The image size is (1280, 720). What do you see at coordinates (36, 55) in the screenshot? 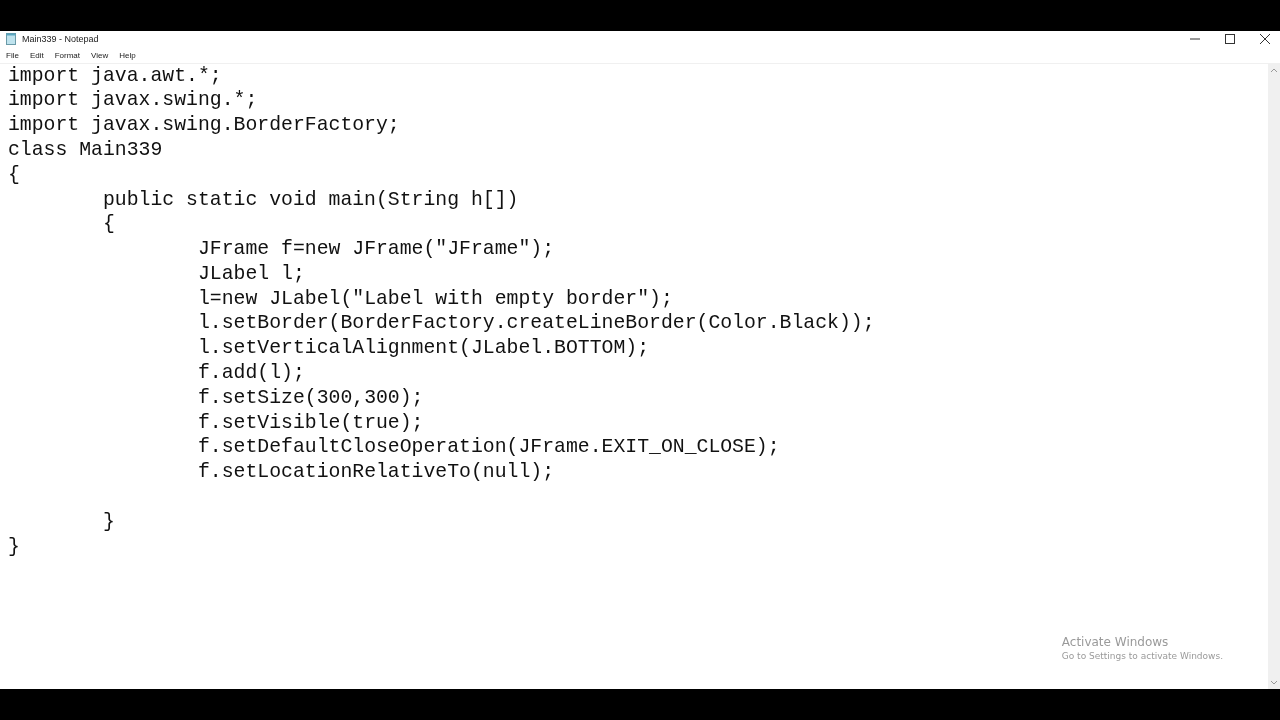
I see `menu-item: Edit` at bounding box center [36, 55].